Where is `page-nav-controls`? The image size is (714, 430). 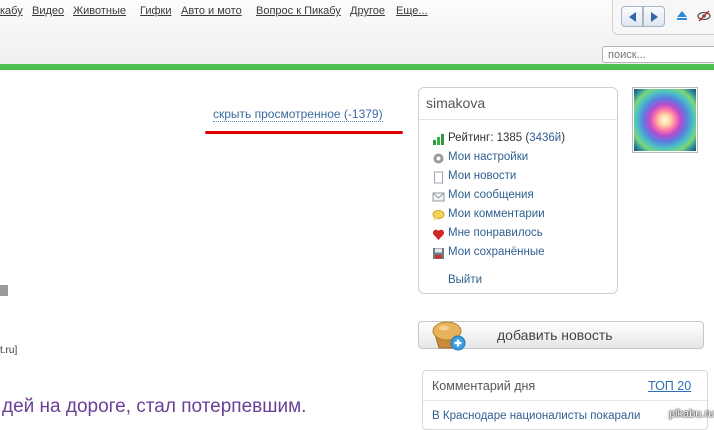
page-nav-controls is located at coordinates (663, 17).